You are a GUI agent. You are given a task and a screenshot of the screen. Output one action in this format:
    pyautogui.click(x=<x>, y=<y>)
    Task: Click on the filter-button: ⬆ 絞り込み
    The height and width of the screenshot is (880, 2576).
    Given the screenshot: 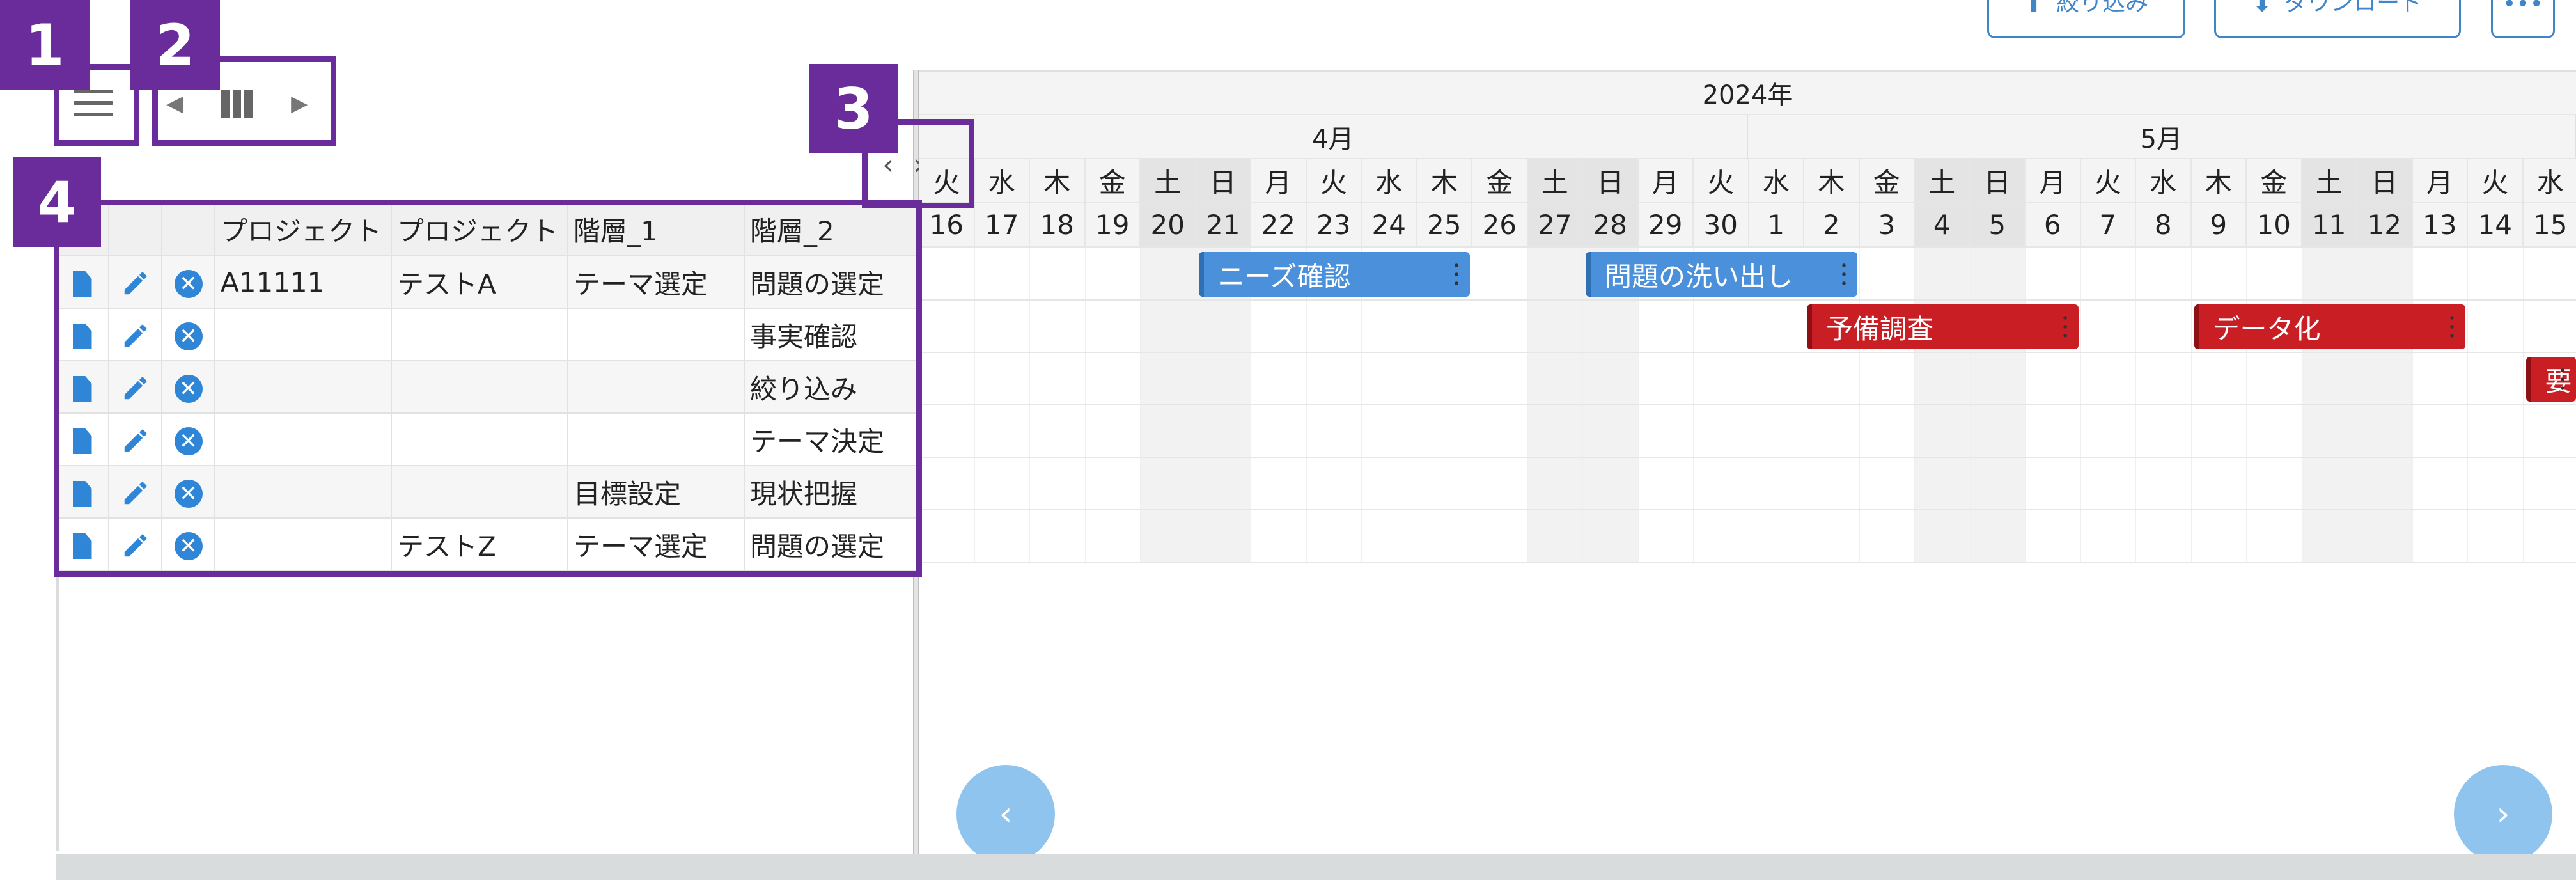 What is the action you would take?
    pyautogui.click(x=2086, y=19)
    